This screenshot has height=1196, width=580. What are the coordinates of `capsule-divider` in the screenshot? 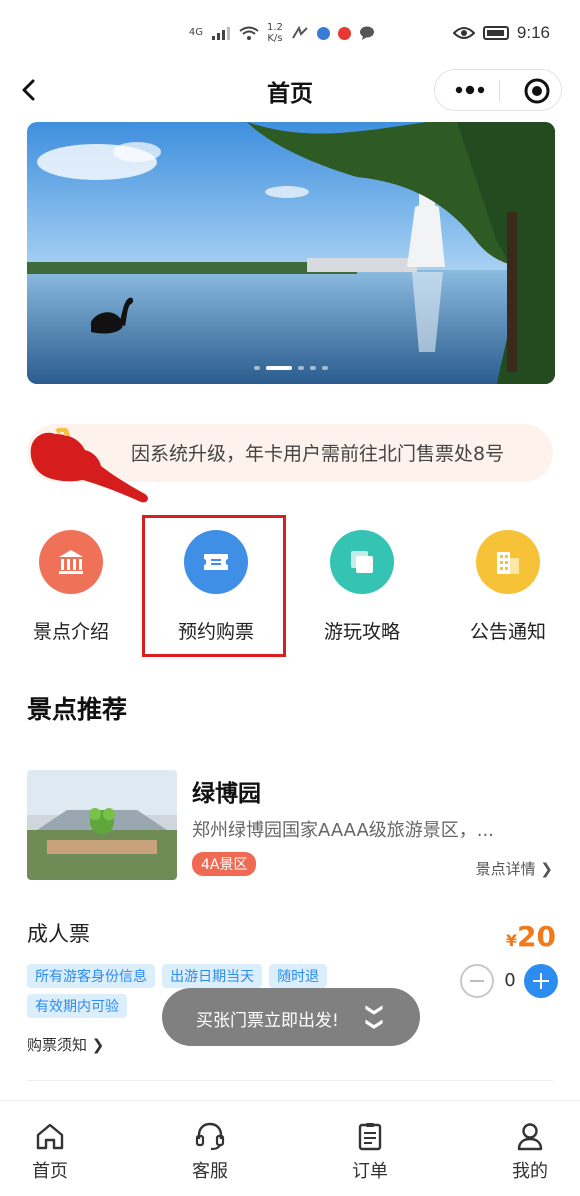 It's located at (499, 91).